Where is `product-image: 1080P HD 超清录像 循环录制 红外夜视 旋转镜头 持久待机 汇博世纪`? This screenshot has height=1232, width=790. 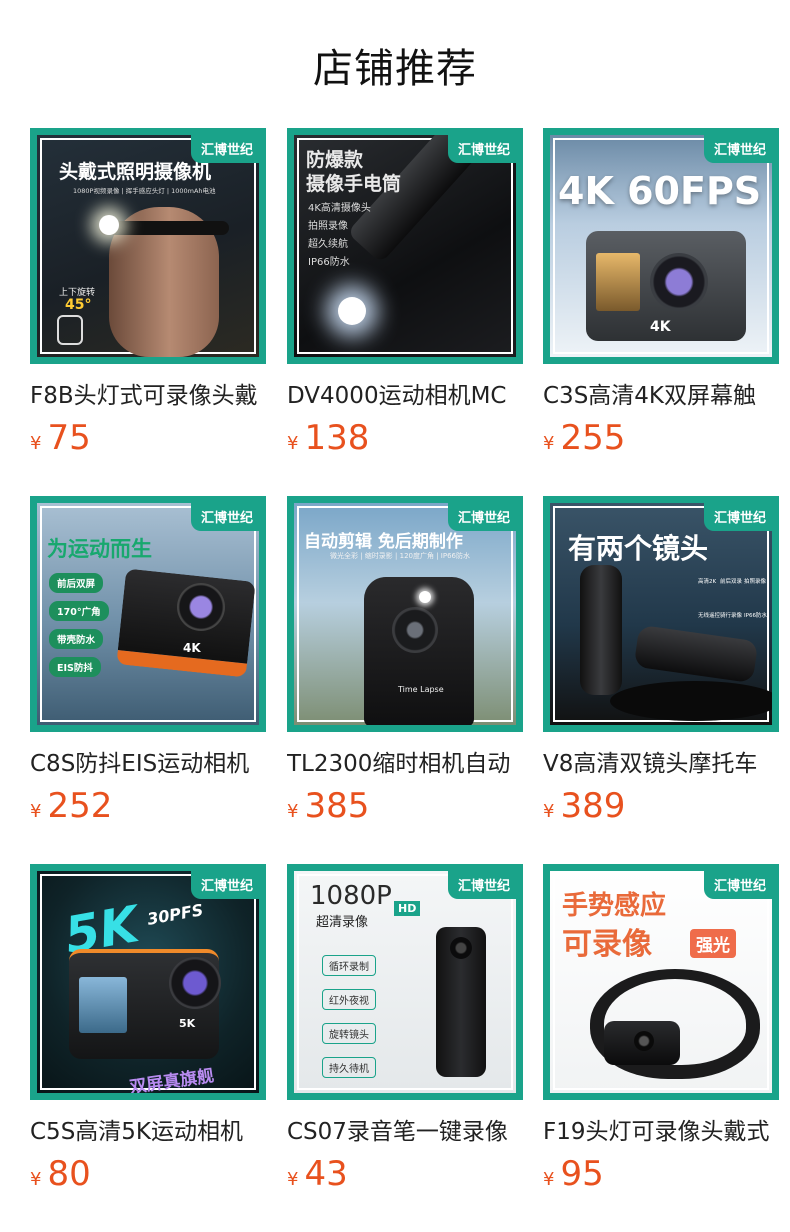 product-image: 1080P HD 超清录像 循环录制 红外夜视 旋转镜头 持久待机 汇博世纪 is located at coordinates (405, 982).